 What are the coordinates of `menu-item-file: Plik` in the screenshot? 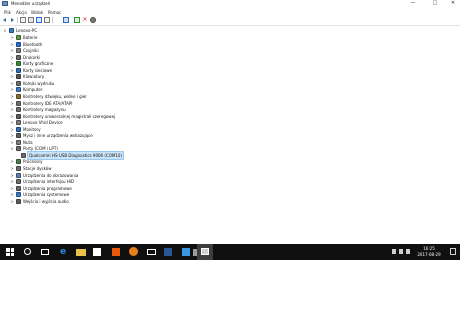 It's located at (7, 12).